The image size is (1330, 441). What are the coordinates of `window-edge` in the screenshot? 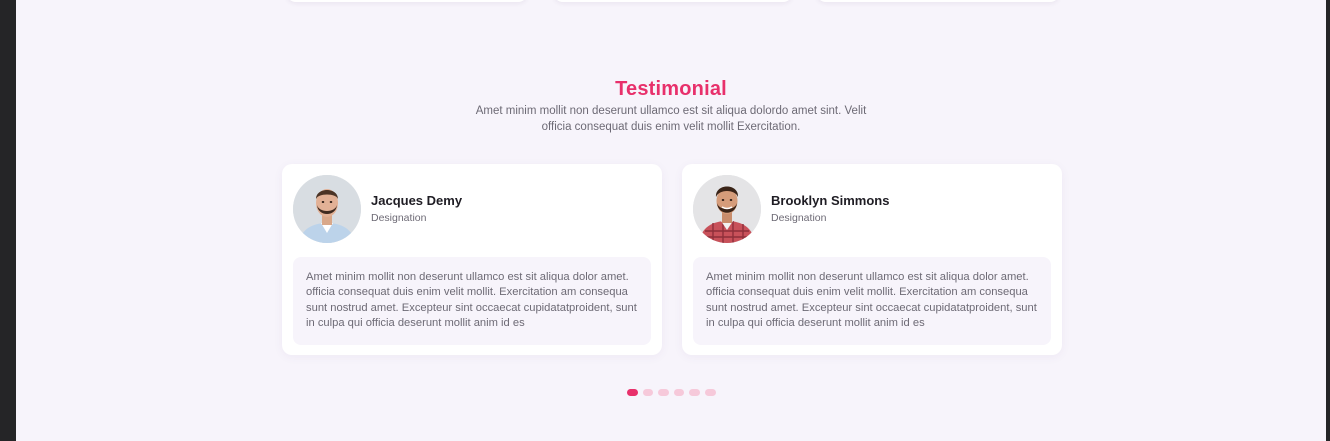 It's located at (1328, 220).